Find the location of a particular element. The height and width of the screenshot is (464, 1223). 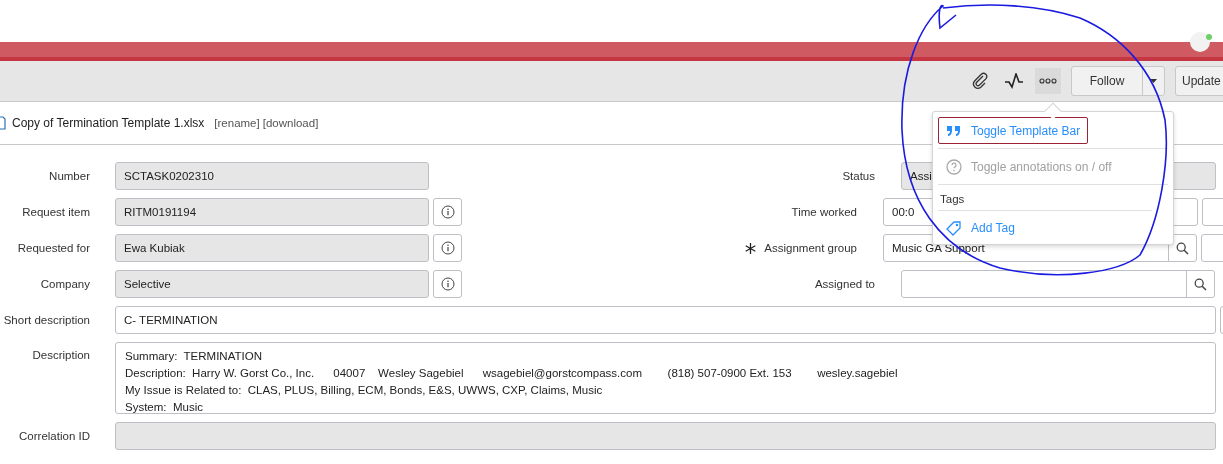

field-label: Time worked is located at coordinates (824, 212).